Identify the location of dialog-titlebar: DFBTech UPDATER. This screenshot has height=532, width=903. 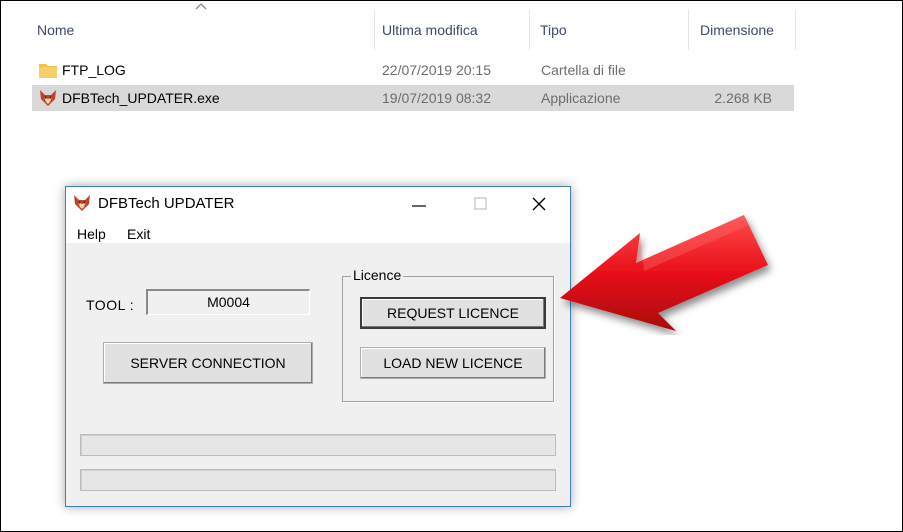
(318, 203).